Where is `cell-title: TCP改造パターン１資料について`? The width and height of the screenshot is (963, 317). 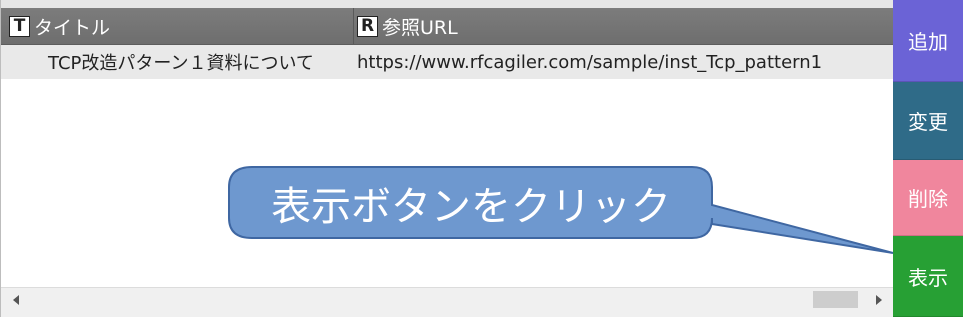 cell-title: TCP改造パターン１資料について is located at coordinates (181, 62).